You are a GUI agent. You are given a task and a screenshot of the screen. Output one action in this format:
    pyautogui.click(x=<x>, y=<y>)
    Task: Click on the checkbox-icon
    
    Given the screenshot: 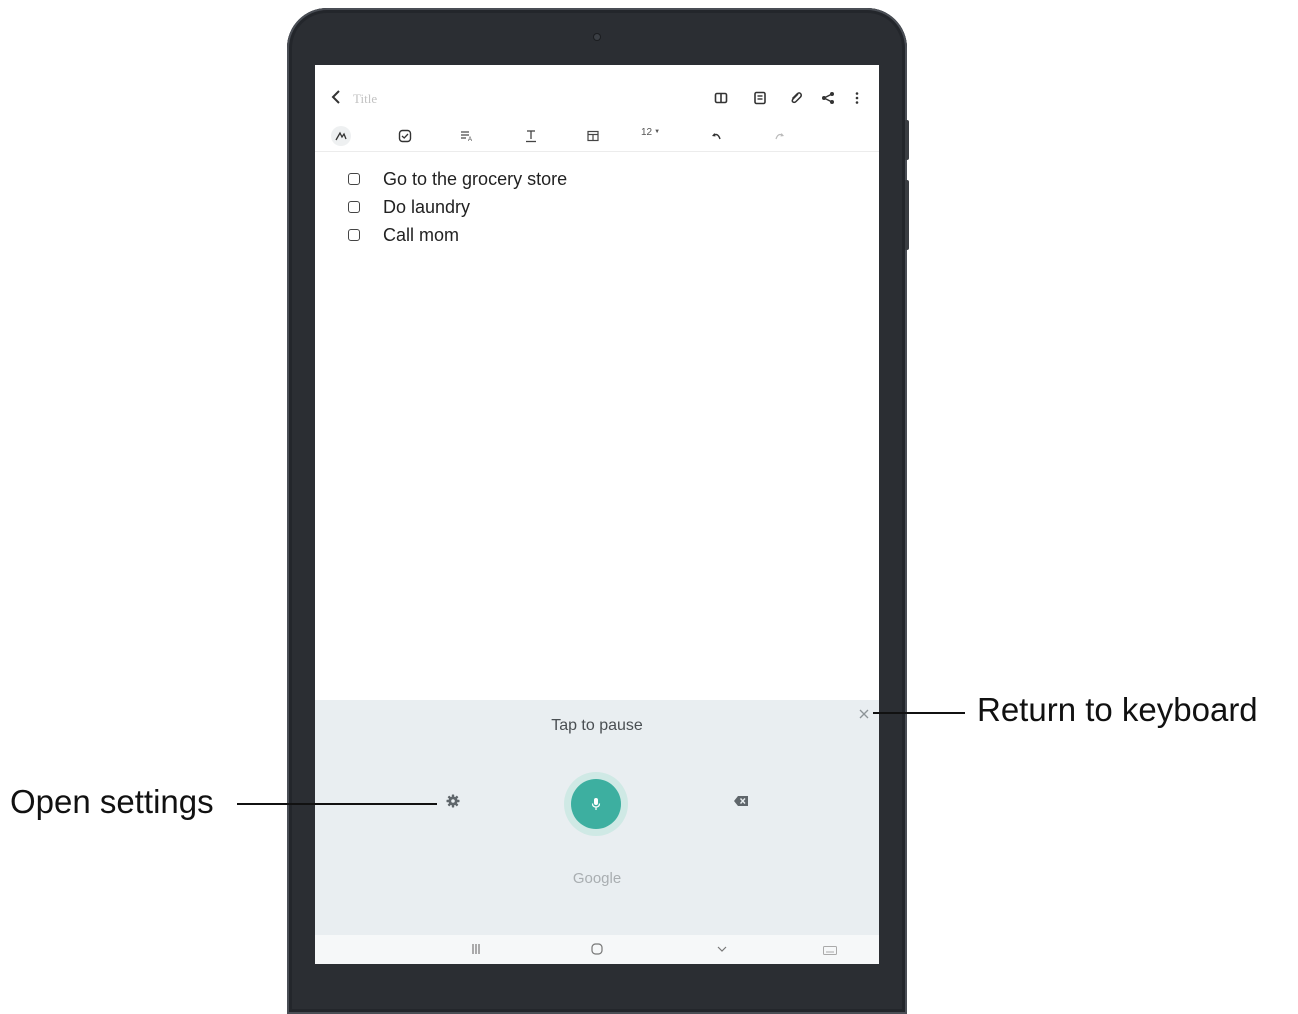 What is the action you would take?
    pyautogui.click(x=405, y=136)
    